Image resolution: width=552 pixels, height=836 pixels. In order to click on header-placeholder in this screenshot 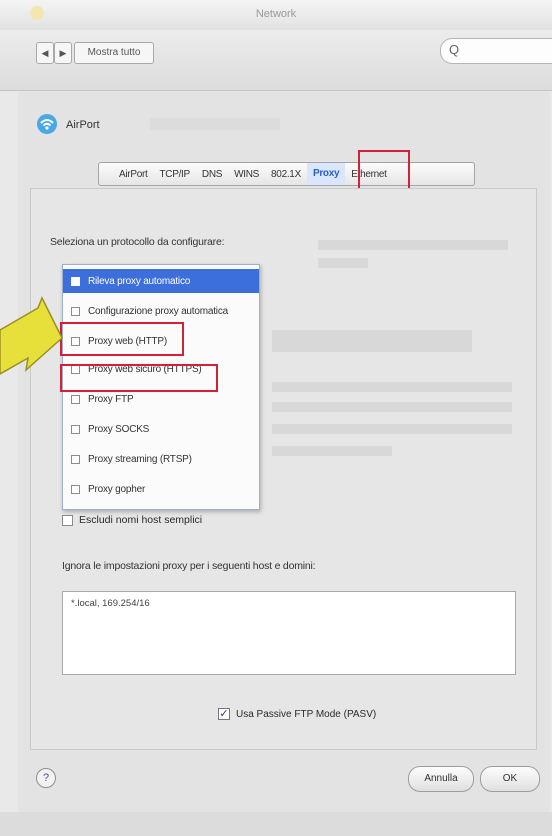, I will do `click(215, 124)`.